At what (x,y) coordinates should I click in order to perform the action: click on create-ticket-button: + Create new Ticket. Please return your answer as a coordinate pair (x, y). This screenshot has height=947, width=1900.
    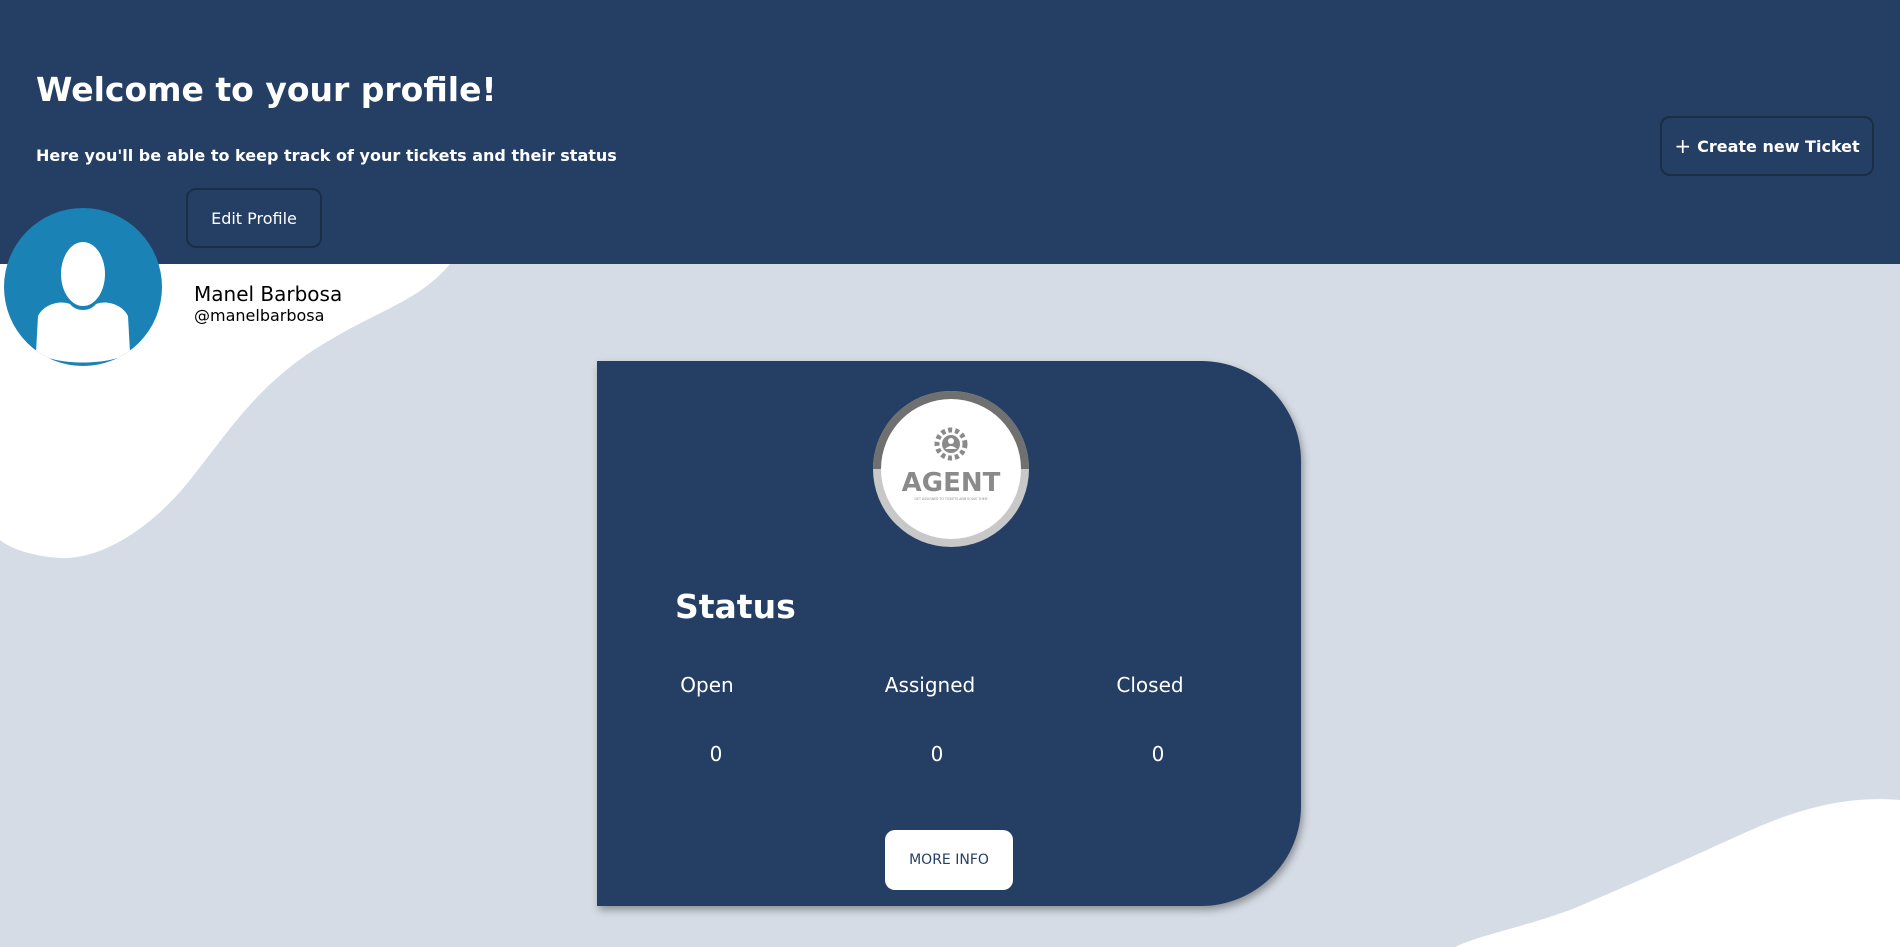
    Looking at the image, I should click on (1767, 146).